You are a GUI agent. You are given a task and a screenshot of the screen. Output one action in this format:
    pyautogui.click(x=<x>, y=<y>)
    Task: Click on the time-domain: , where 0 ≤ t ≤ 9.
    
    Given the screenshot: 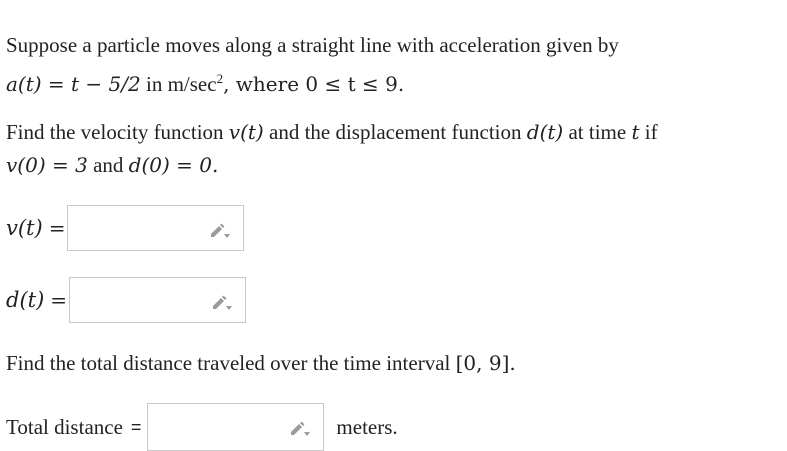 What is the action you would take?
    pyautogui.click(x=314, y=84)
    